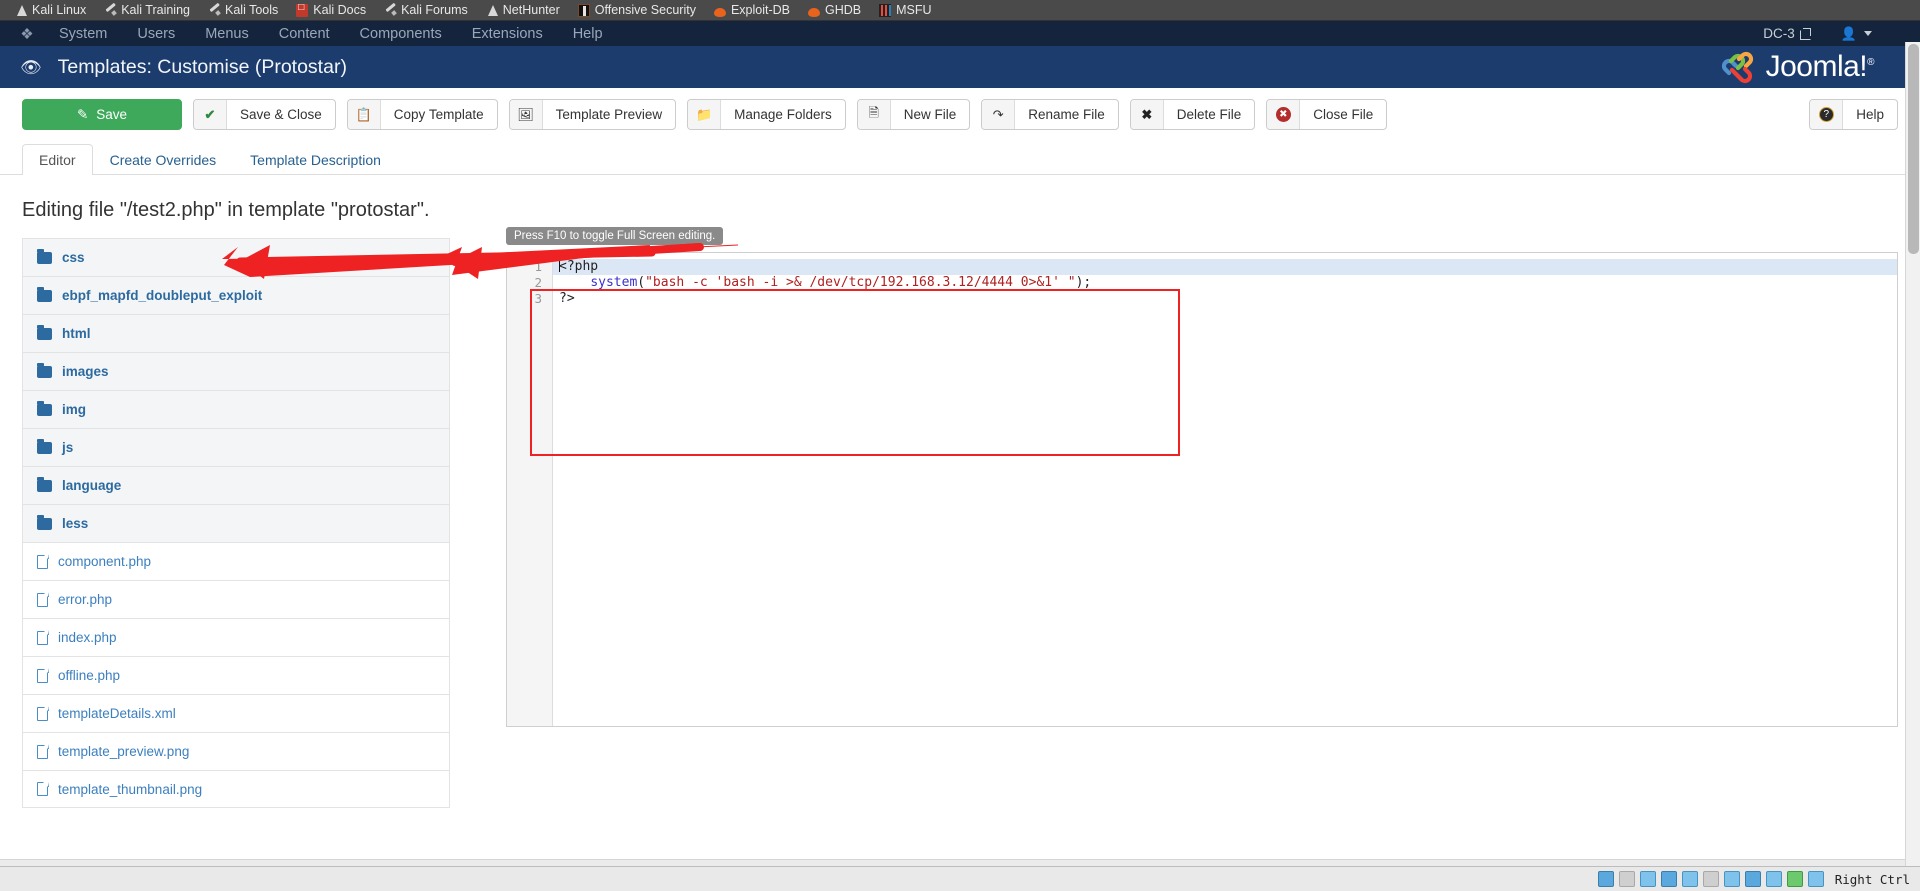 This screenshot has height=891, width=1920. What do you see at coordinates (102, 114) in the screenshot?
I see `save-button: ✎ Save` at bounding box center [102, 114].